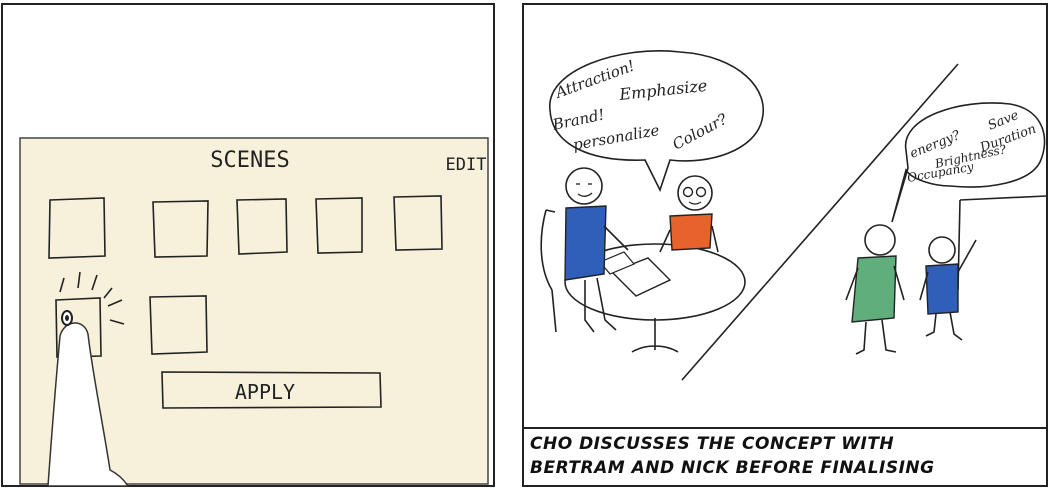 Image resolution: width=1051 pixels, height=490 pixels. I want to click on blue-person-shirt, so click(942, 289).